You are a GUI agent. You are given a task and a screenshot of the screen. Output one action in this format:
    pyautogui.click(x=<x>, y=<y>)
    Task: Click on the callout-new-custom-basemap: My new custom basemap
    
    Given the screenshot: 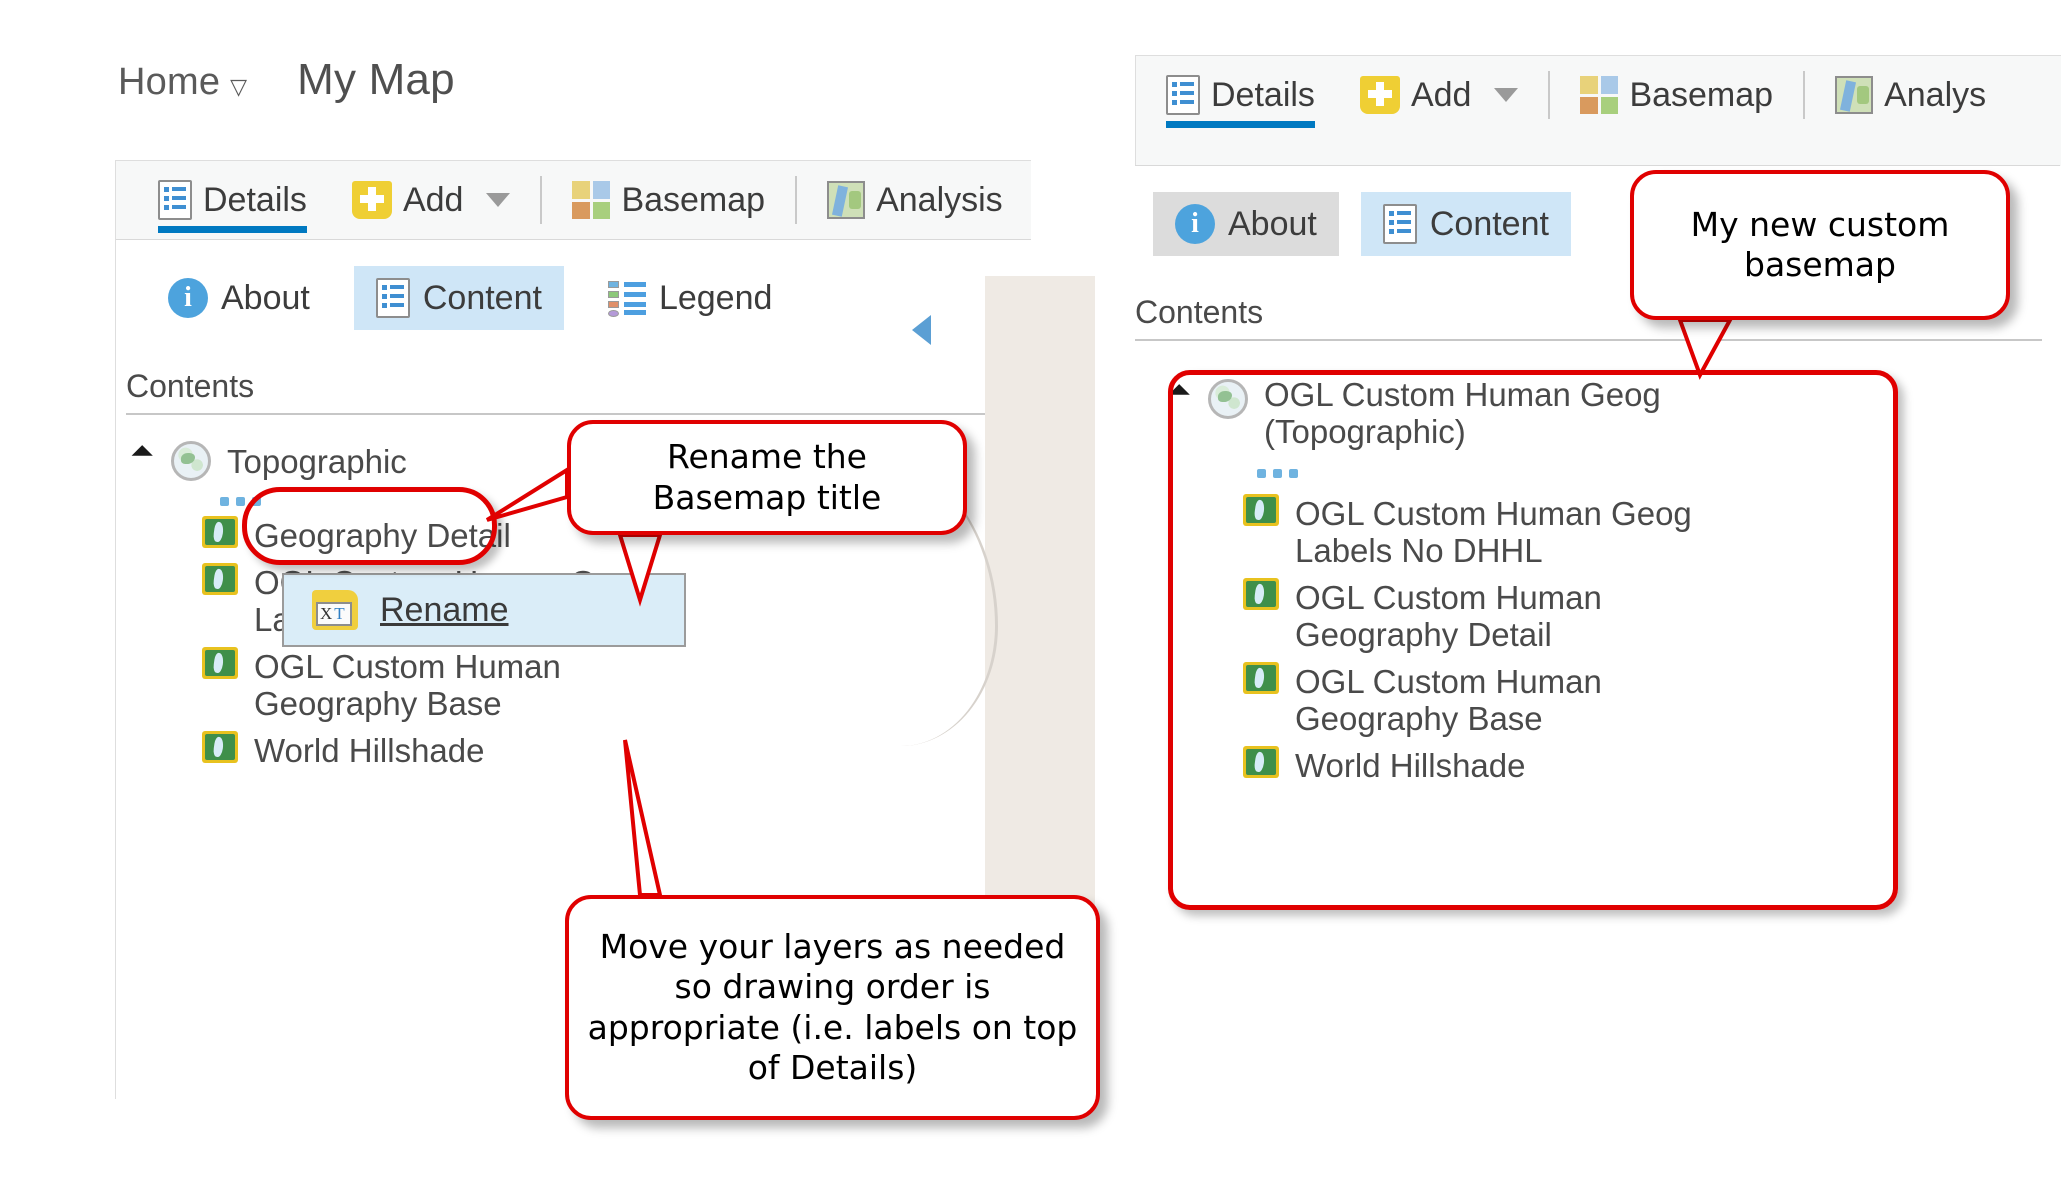 What is the action you would take?
    pyautogui.click(x=1820, y=245)
    